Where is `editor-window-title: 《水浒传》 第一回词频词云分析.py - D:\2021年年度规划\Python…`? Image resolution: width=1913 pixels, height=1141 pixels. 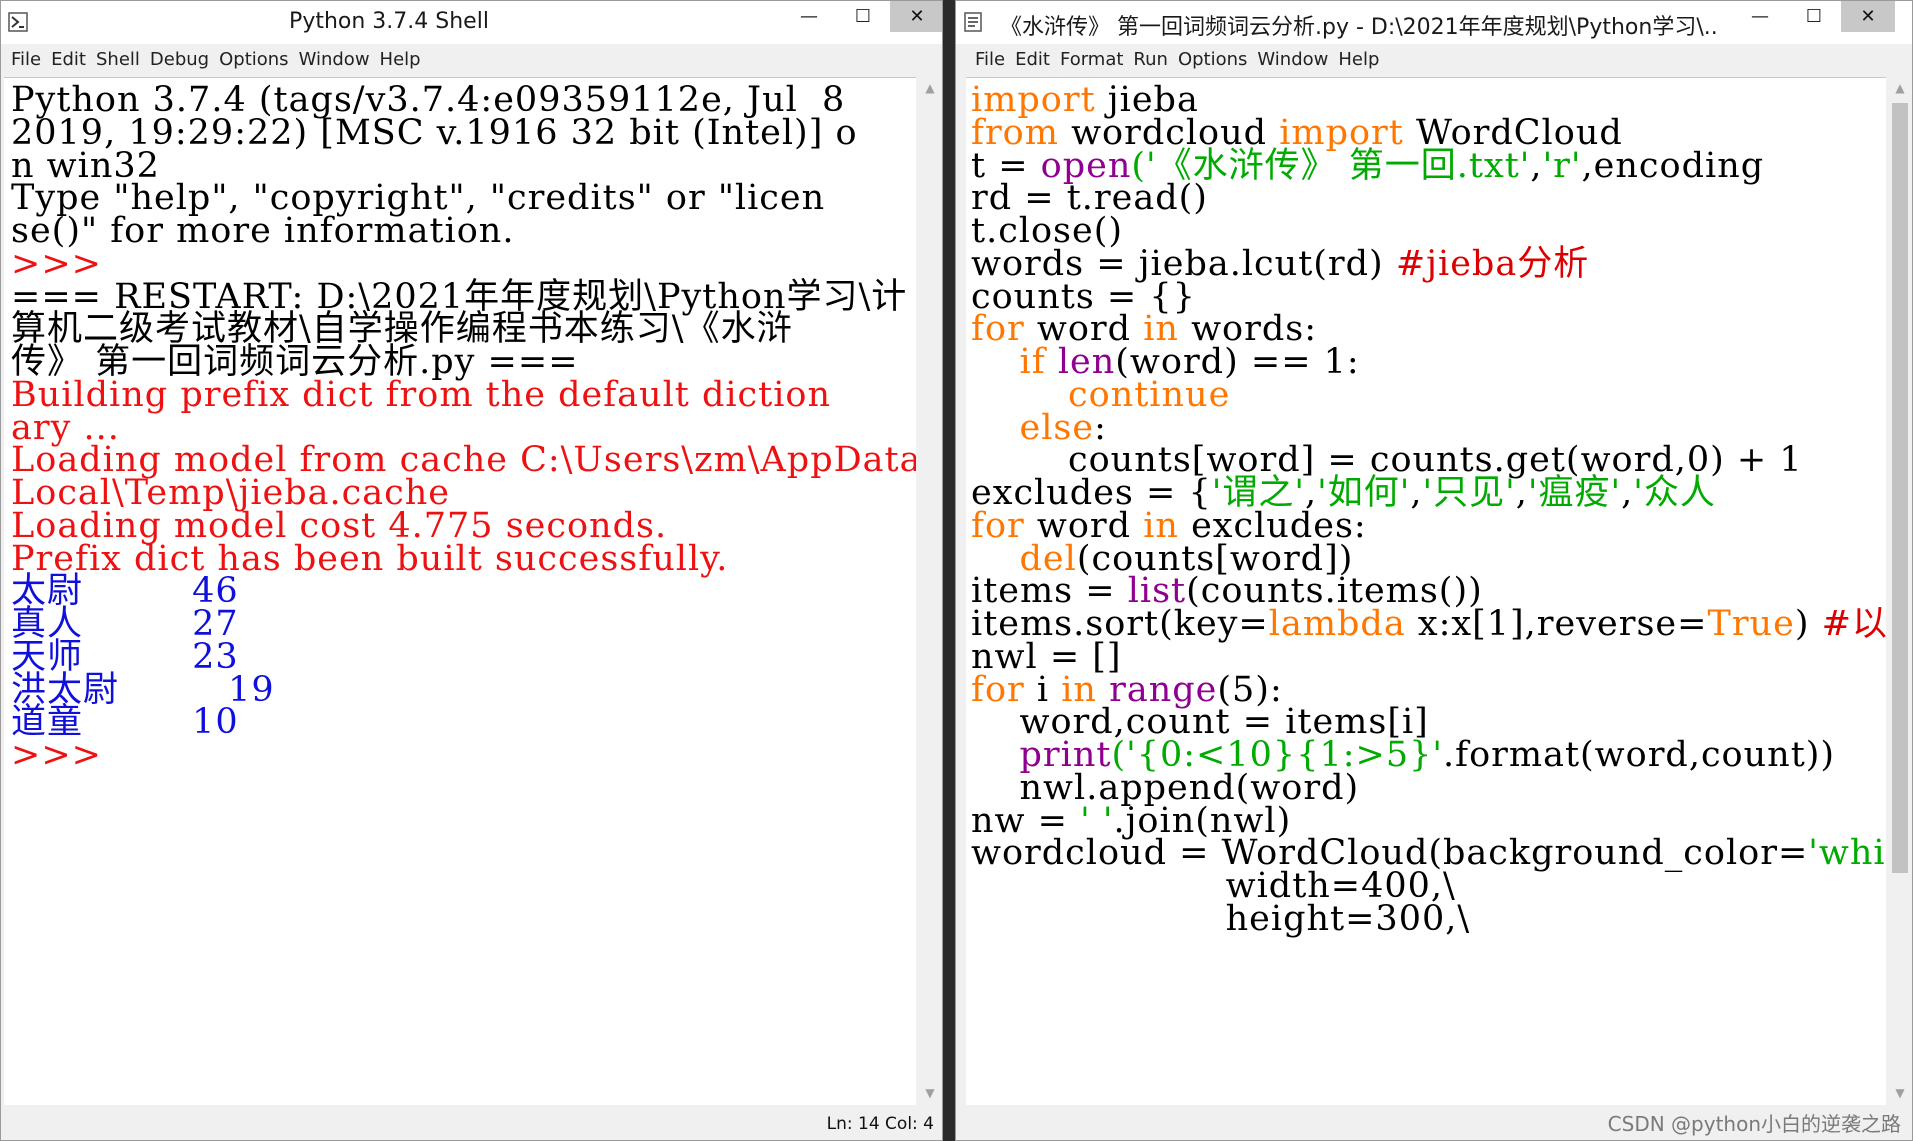
editor-window-title: 《水浒传》 第一回词频词云分析.py - D:\2021年年度规划\Python… is located at coordinates (1360, 27).